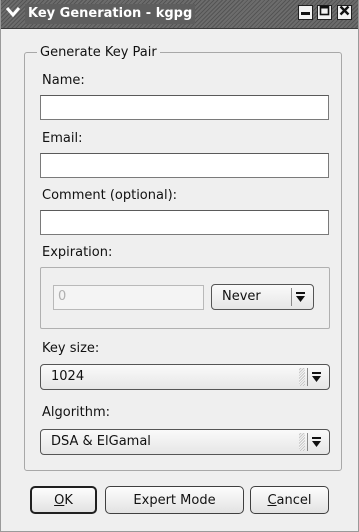 The height and width of the screenshot is (532, 359). I want to click on group-title: Generate Key Pair, so click(98, 53).